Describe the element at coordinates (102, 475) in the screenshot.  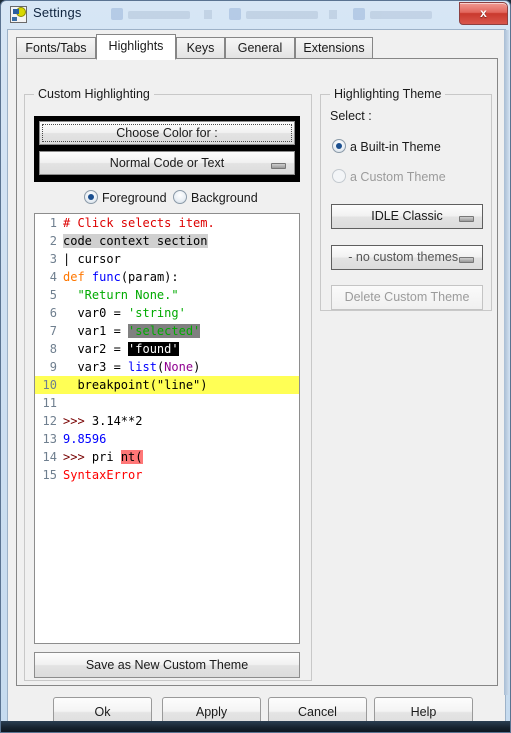
I see `code-error-text: SyntaxError` at that location.